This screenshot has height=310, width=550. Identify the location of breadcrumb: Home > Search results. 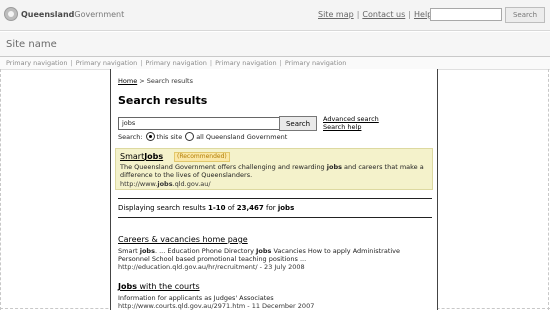
(155, 81).